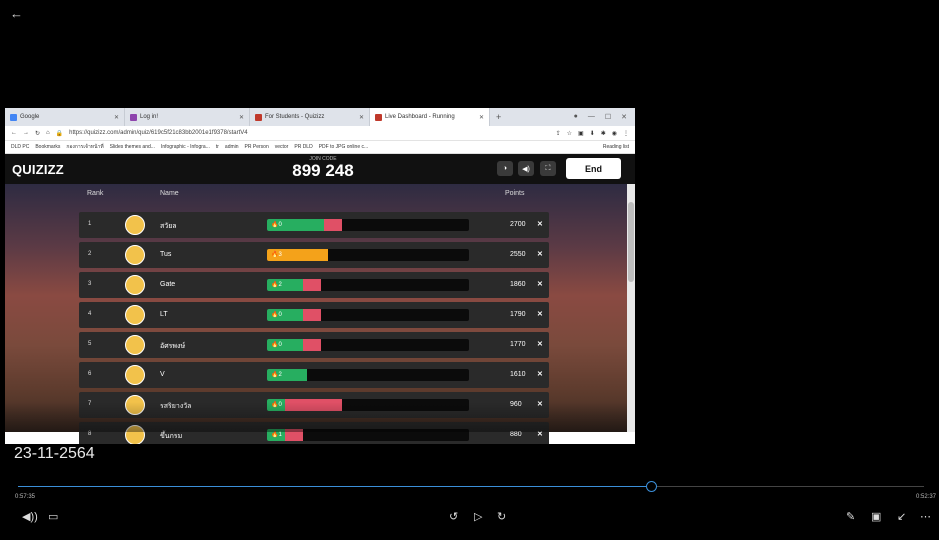 The width and height of the screenshot is (939, 540). I want to click on bookmark-item: vector, so click(282, 147).